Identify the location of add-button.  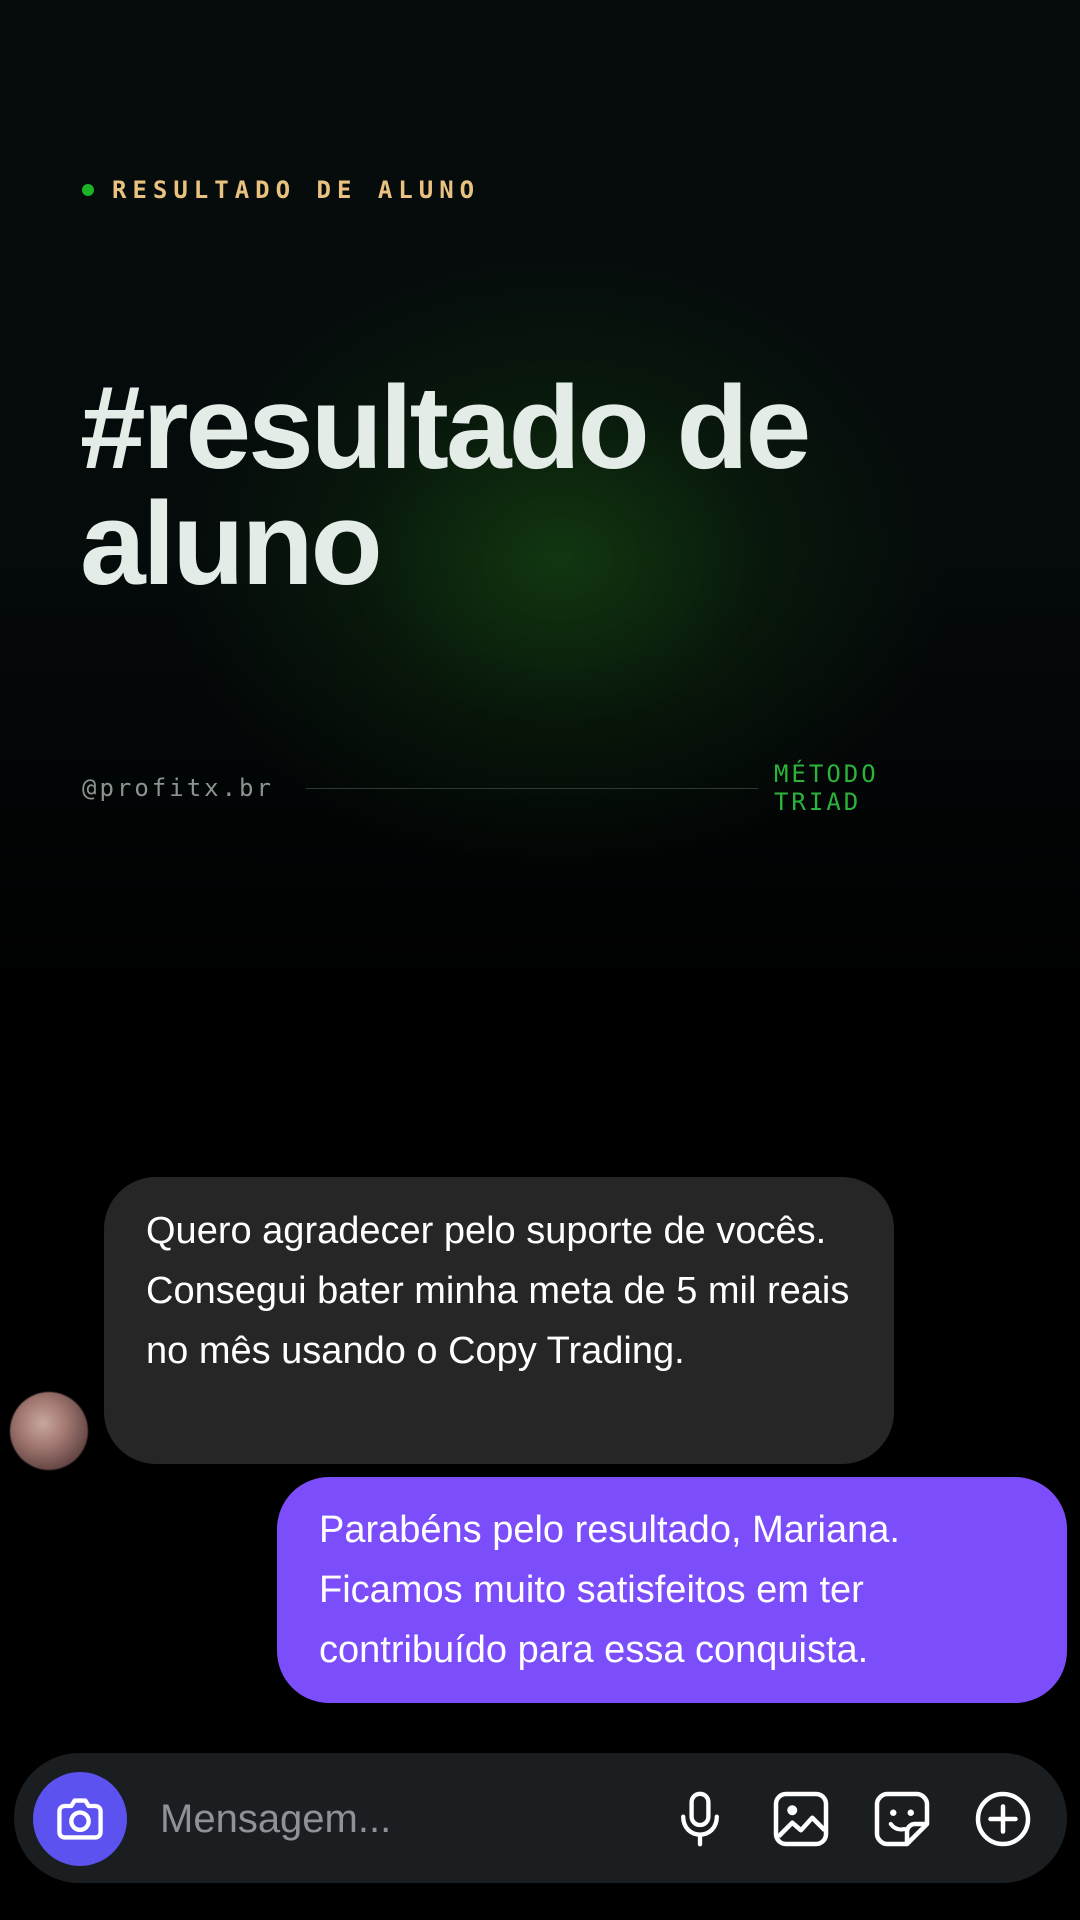
(1003, 1819).